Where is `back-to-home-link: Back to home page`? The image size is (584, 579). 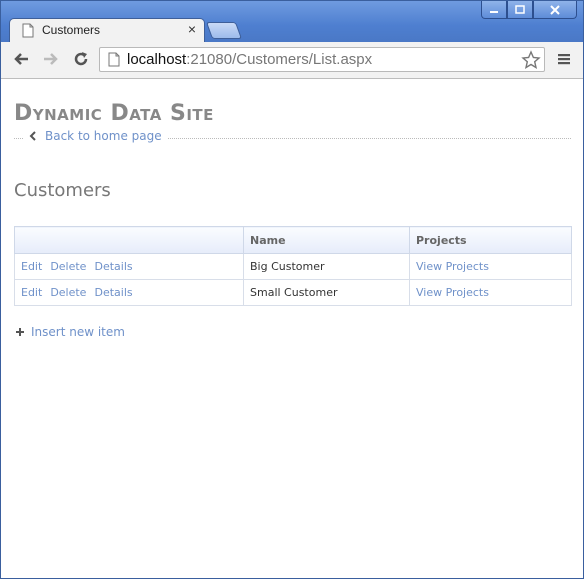
back-to-home-link: Back to home page is located at coordinates (103, 136).